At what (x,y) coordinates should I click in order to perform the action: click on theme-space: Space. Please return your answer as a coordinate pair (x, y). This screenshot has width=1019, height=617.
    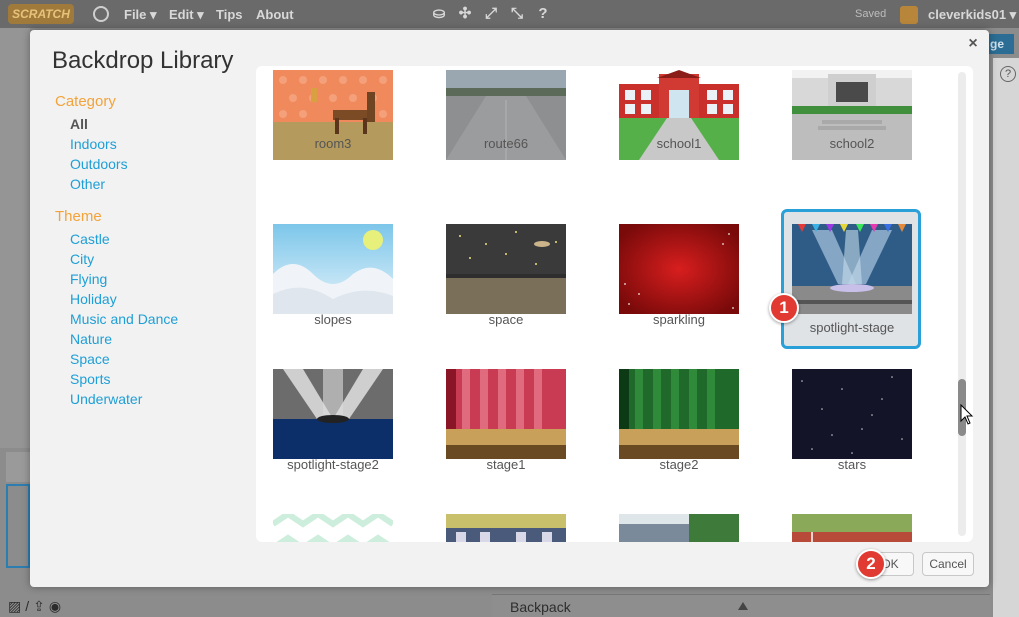
    Looking at the image, I should click on (90, 359).